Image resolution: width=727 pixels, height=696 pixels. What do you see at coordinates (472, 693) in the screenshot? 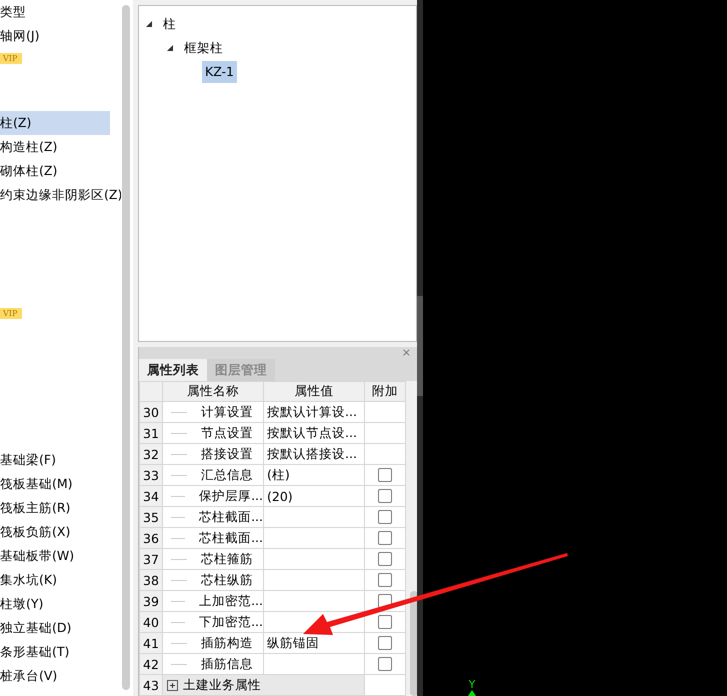
I see `axis-arrow-icon` at bounding box center [472, 693].